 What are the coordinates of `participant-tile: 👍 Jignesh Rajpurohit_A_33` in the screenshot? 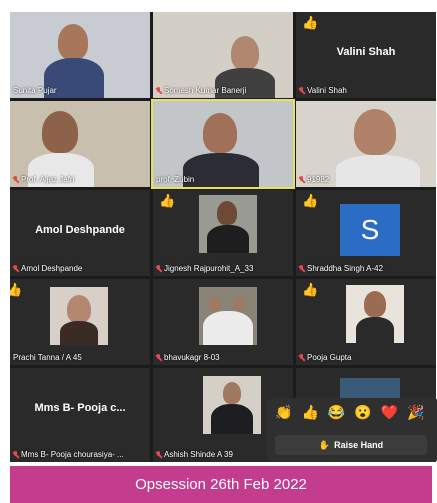 It's located at (223, 233).